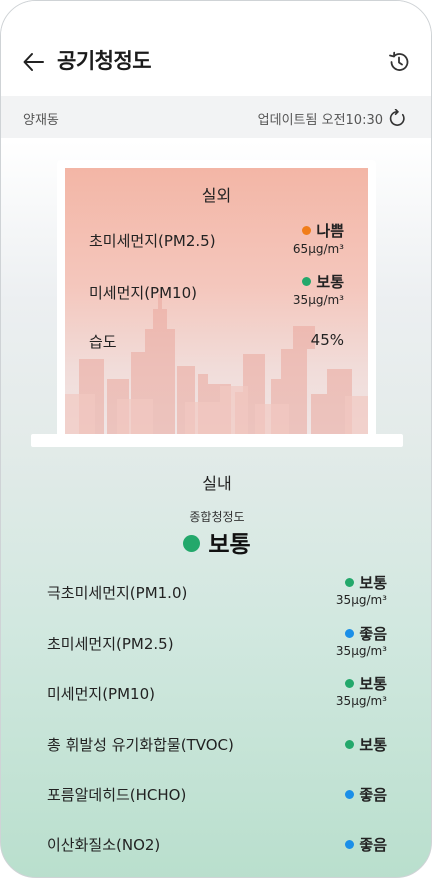 Image resolution: width=432 pixels, height=878 pixels. I want to click on overall-quality-status: 보통, so click(216, 542).